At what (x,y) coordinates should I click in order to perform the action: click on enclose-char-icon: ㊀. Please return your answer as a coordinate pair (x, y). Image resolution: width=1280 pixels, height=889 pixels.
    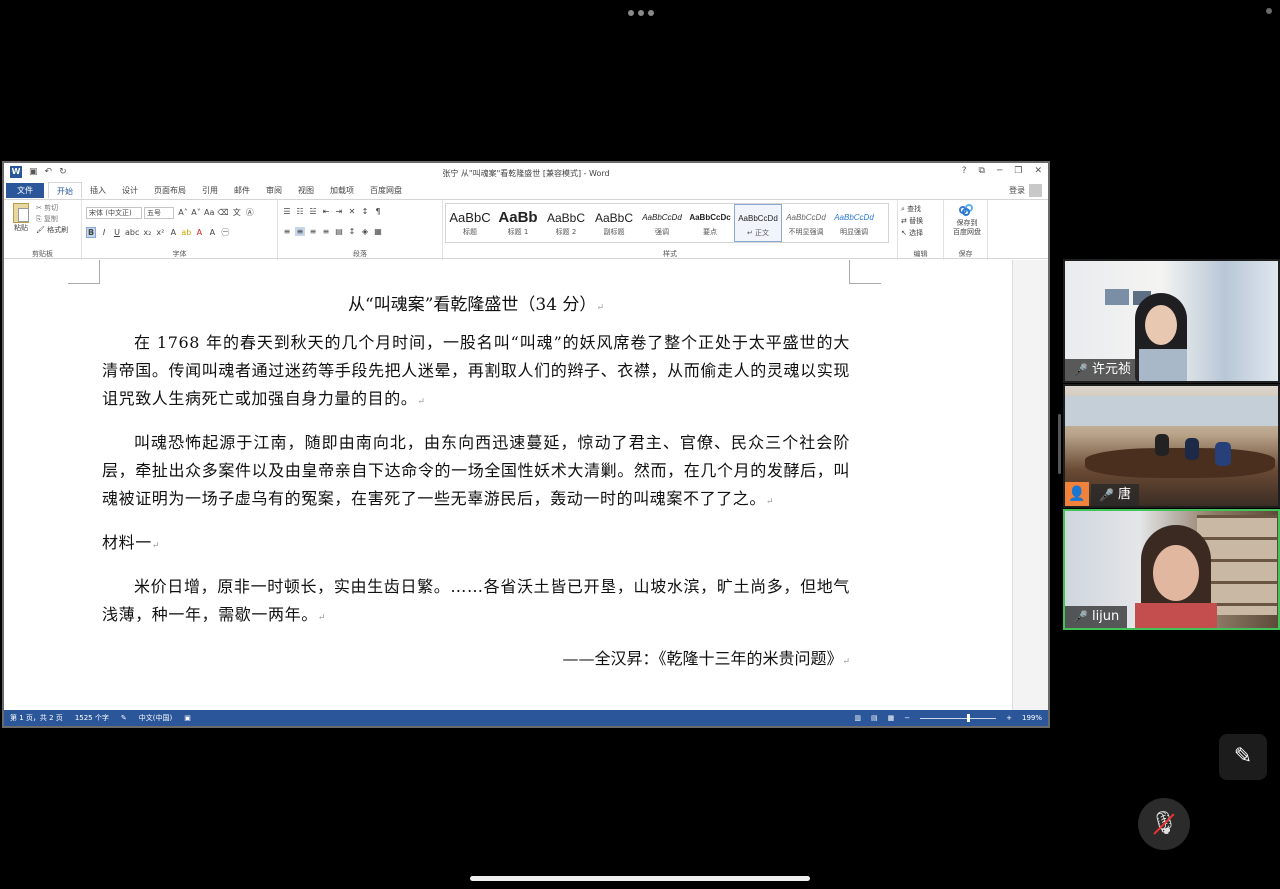
    Looking at the image, I should click on (225, 232).